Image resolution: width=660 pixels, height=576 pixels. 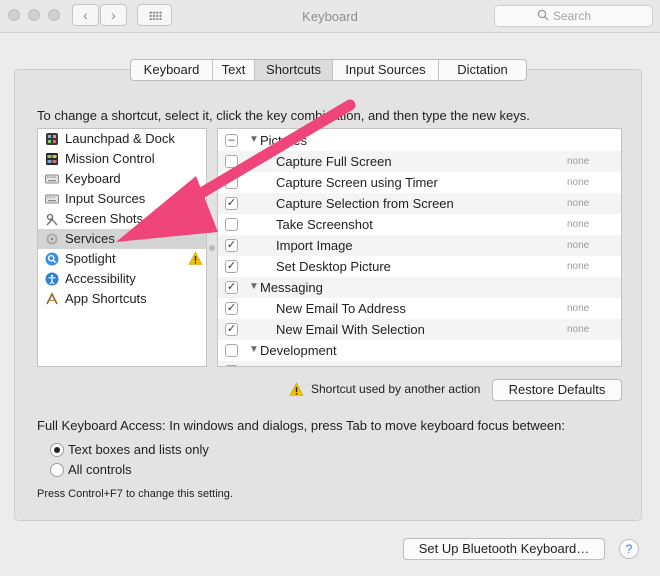 What do you see at coordinates (110, 158) in the screenshot?
I see `category-label: Mission Control` at bounding box center [110, 158].